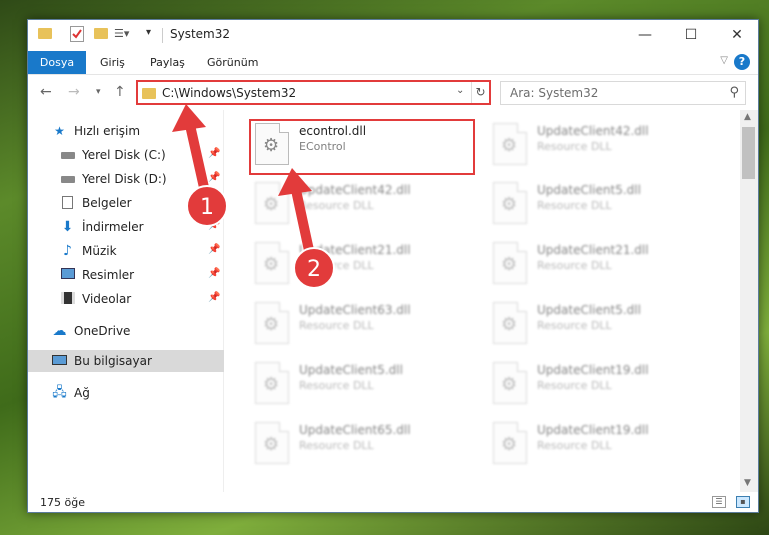 The image size is (769, 535). Describe the element at coordinates (691, 35) in the screenshot. I see `maximize-button: ☐` at that location.